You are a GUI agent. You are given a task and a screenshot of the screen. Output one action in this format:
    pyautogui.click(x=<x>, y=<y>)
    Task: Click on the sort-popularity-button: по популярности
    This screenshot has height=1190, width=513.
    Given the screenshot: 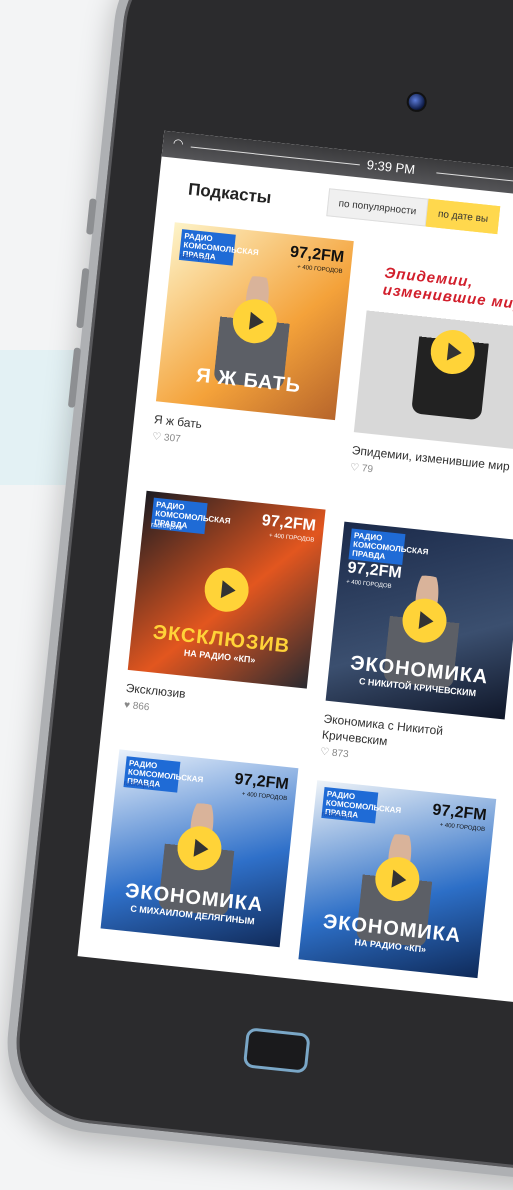 What is the action you would take?
    pyautogui.click(x=377, y=207)
    